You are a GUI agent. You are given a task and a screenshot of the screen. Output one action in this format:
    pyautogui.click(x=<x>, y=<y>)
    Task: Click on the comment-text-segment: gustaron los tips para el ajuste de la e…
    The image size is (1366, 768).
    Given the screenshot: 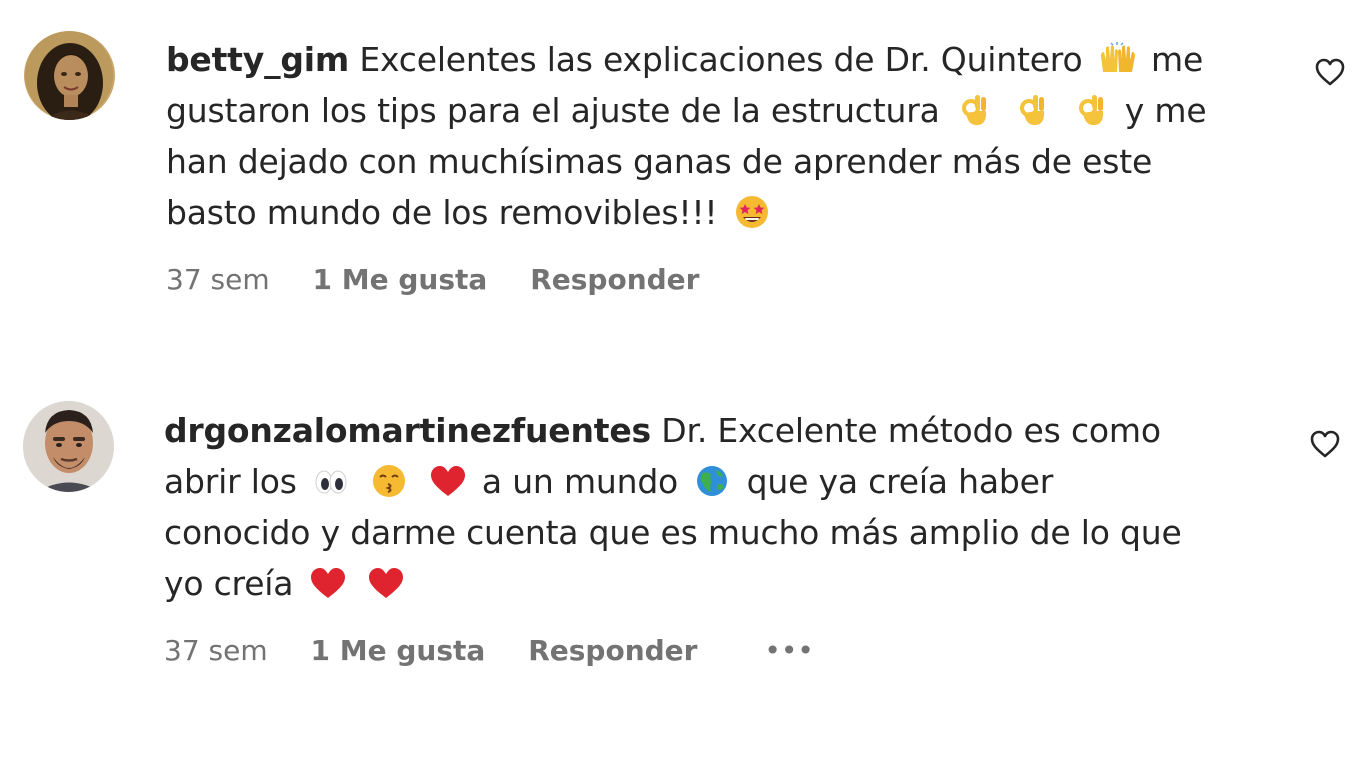 What is the action you would take?
    pyautogui.click(x=553, y=110)
    